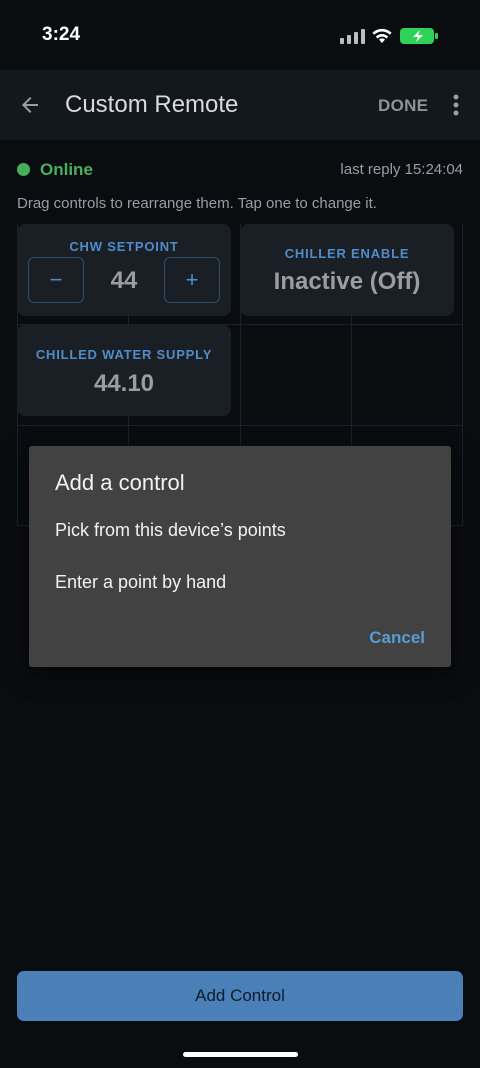 The width and height of the screenshot is (480, 1068). What do you see at coordinates (240, 105) in the screenshot?
I see `app-bar: Custom Remote DONE` at bounding box center [240, 105].